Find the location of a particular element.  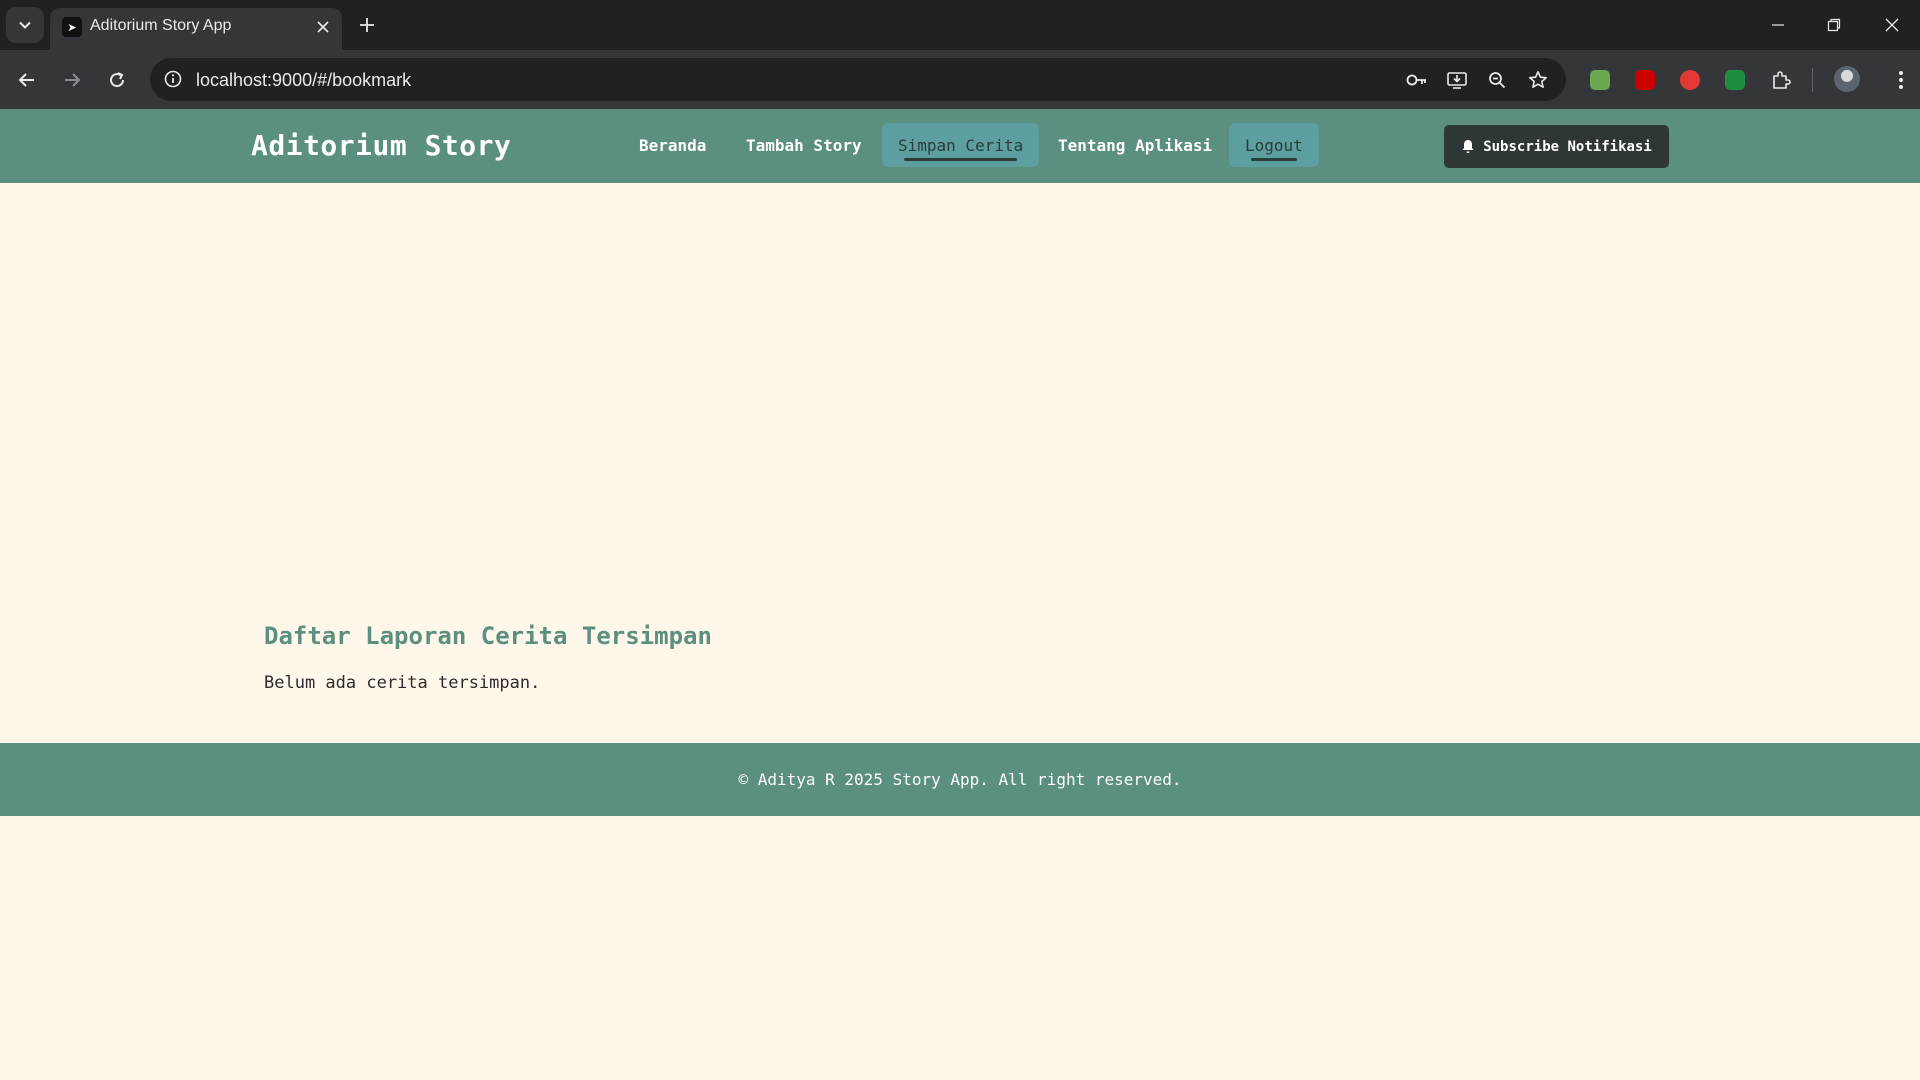

new-tab-button is located at coordinates (367, 25).